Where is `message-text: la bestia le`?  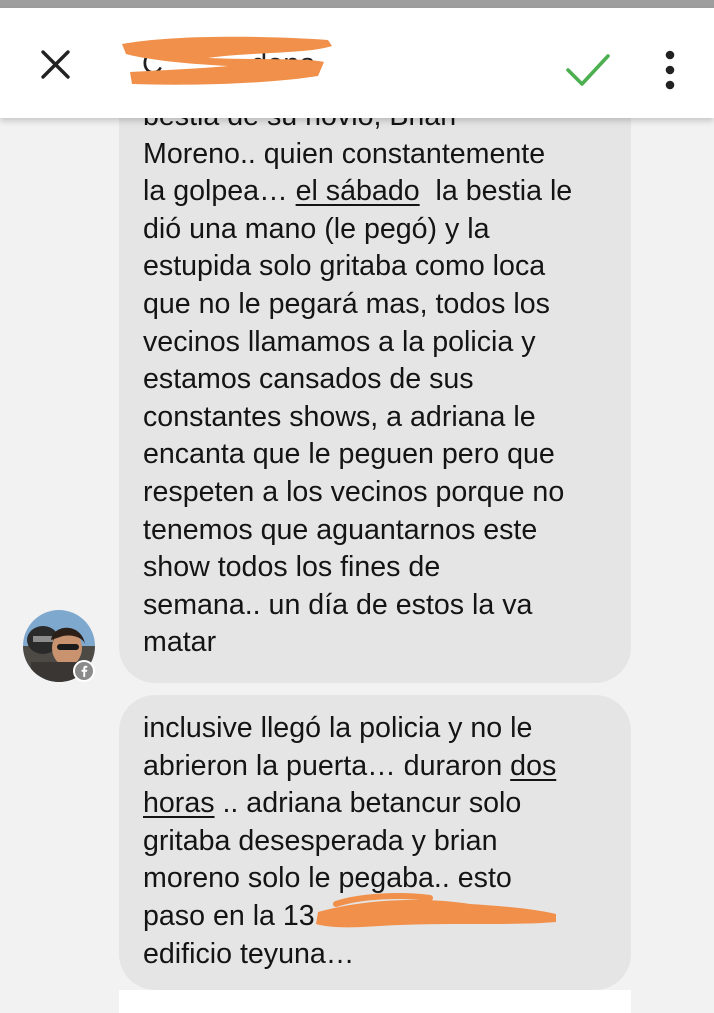 message-text: la bestia le is located at coordinates (496, 191).